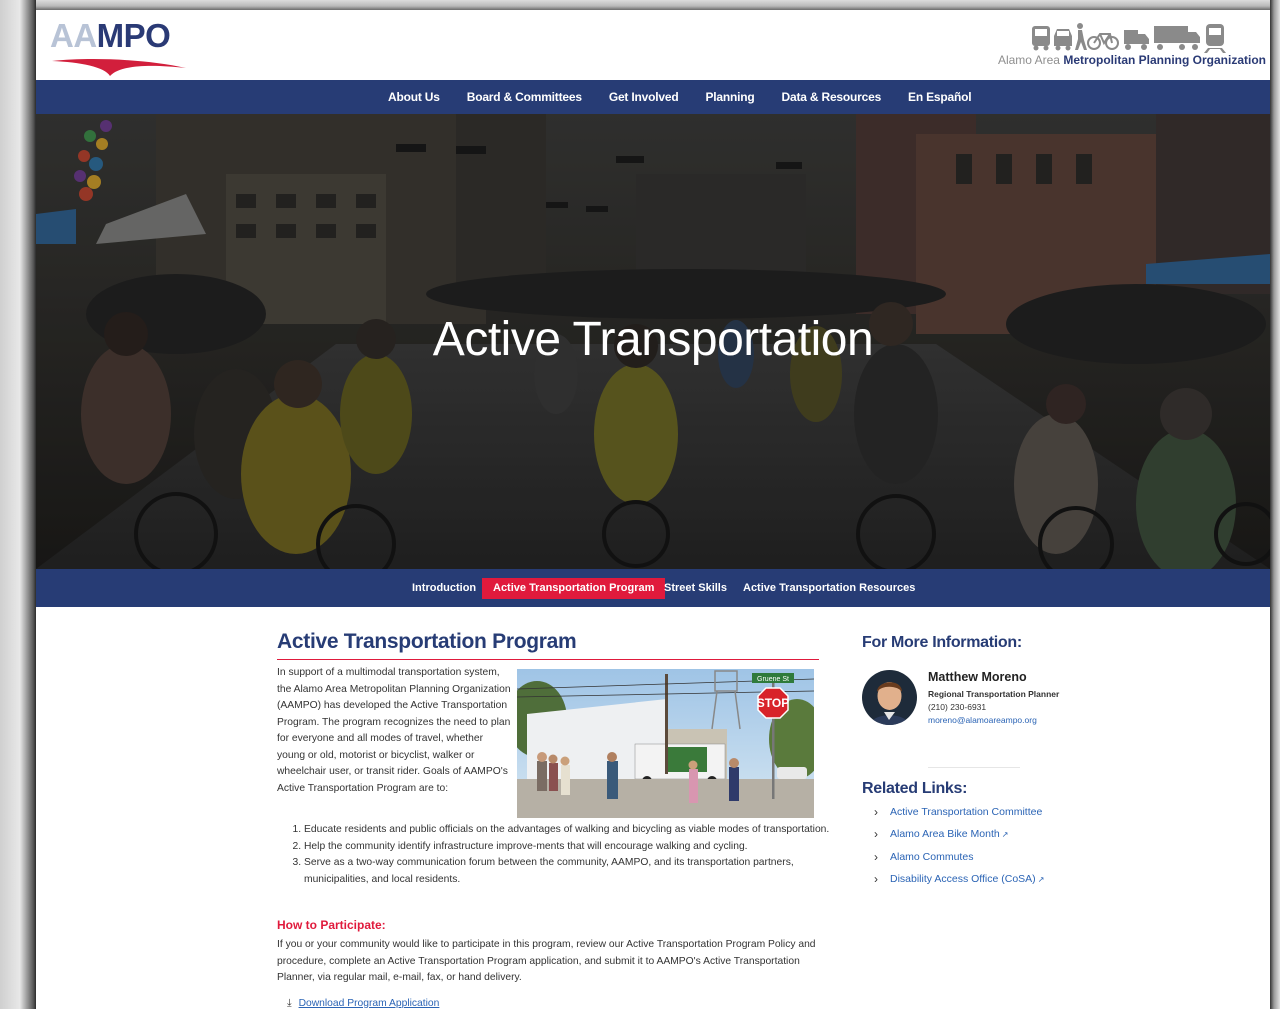 The width and height of the screenshot is (1280, 1009). I want to click on pedestrian-icon, so click(1081, 36).